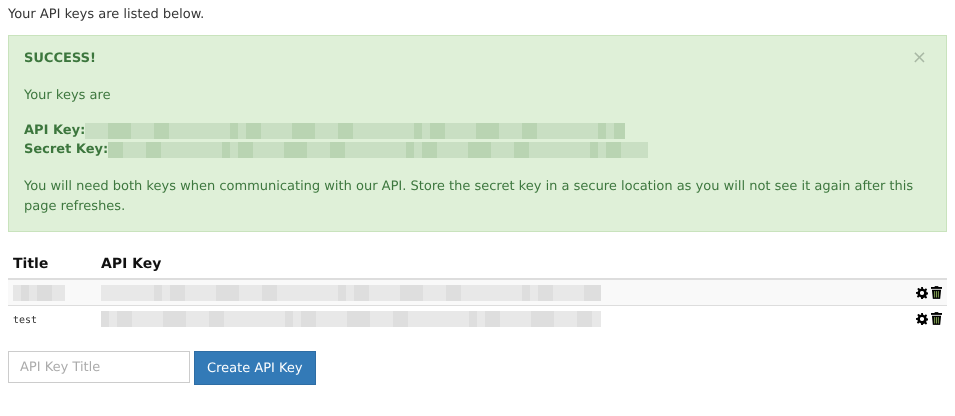 The height and width of the screenshot is (416, 955). What do you see at coordinates (99, 367) in the screenshot?
I see `title-input: API Key Title` at bounding box center [99, 367].